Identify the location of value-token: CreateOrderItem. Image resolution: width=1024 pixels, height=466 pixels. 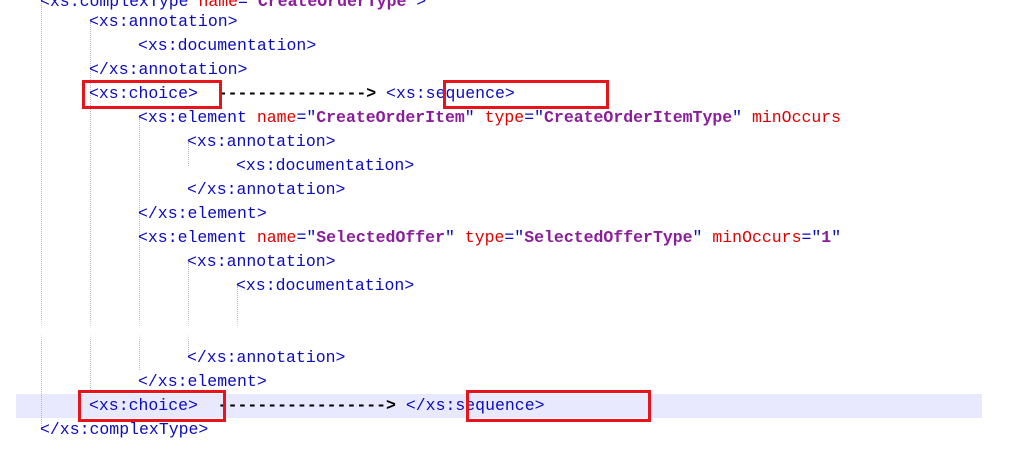
(390, 117).